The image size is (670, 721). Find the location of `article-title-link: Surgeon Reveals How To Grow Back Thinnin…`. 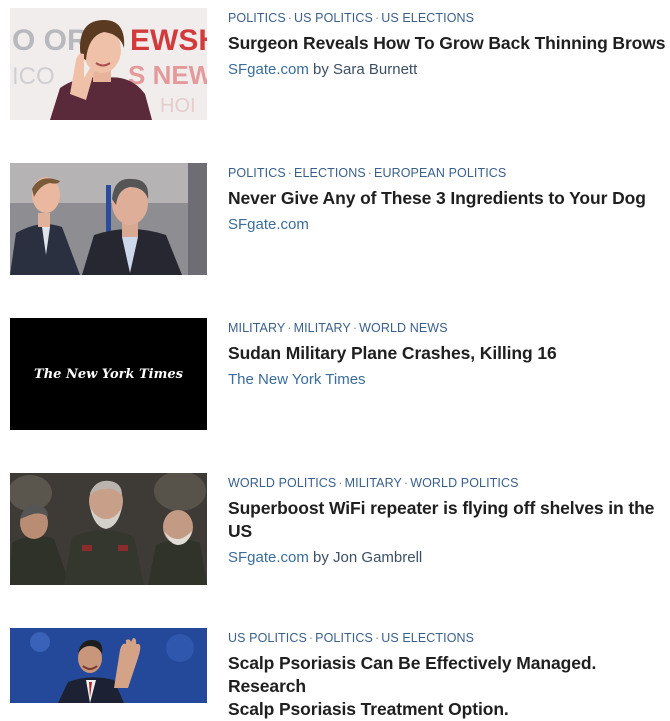

article-title-link: Surgeon Reveals How To Grow Back Thinnin… is located at coordinates (449, 43).